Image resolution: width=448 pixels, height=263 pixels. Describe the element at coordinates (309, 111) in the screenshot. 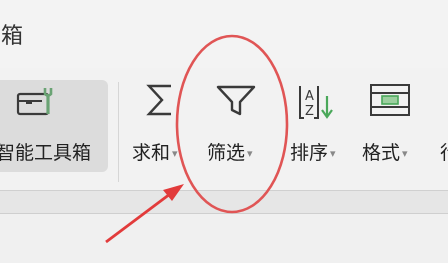

I see `svg-text: Z` at that location.